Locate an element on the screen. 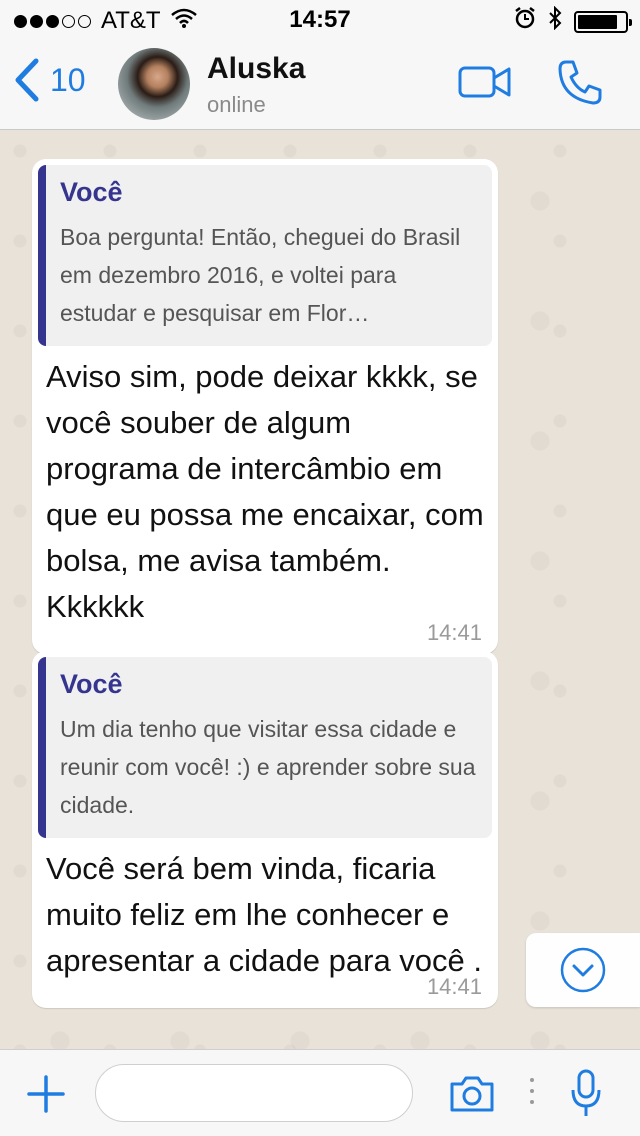  camera-button is located at coordinates (472, 1096).